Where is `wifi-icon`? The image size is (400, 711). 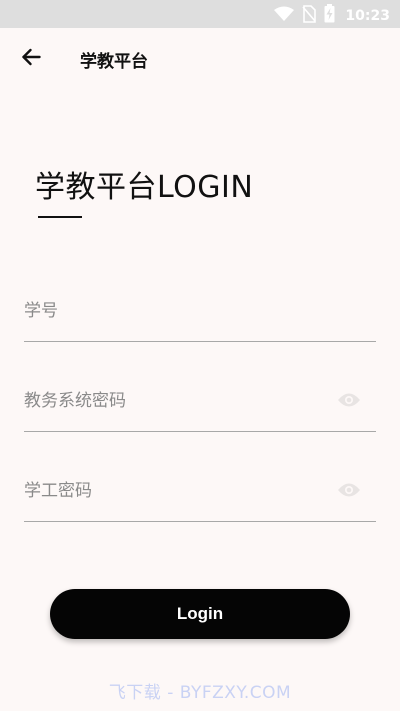 wifi-icon is located at coordinates (284, 16).